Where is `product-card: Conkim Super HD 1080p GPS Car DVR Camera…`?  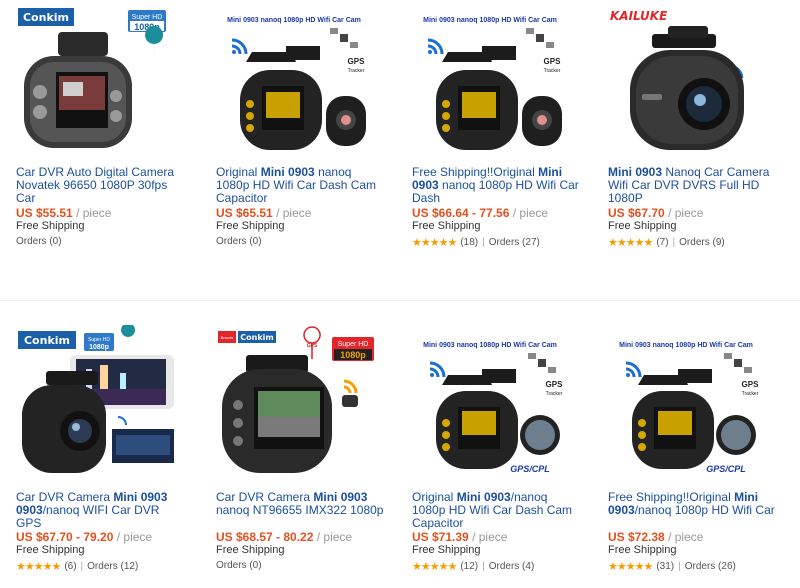
product-card: Conkim Super HD 1080p GPS Car DVR Camera… is located at coordinates (90, 456).